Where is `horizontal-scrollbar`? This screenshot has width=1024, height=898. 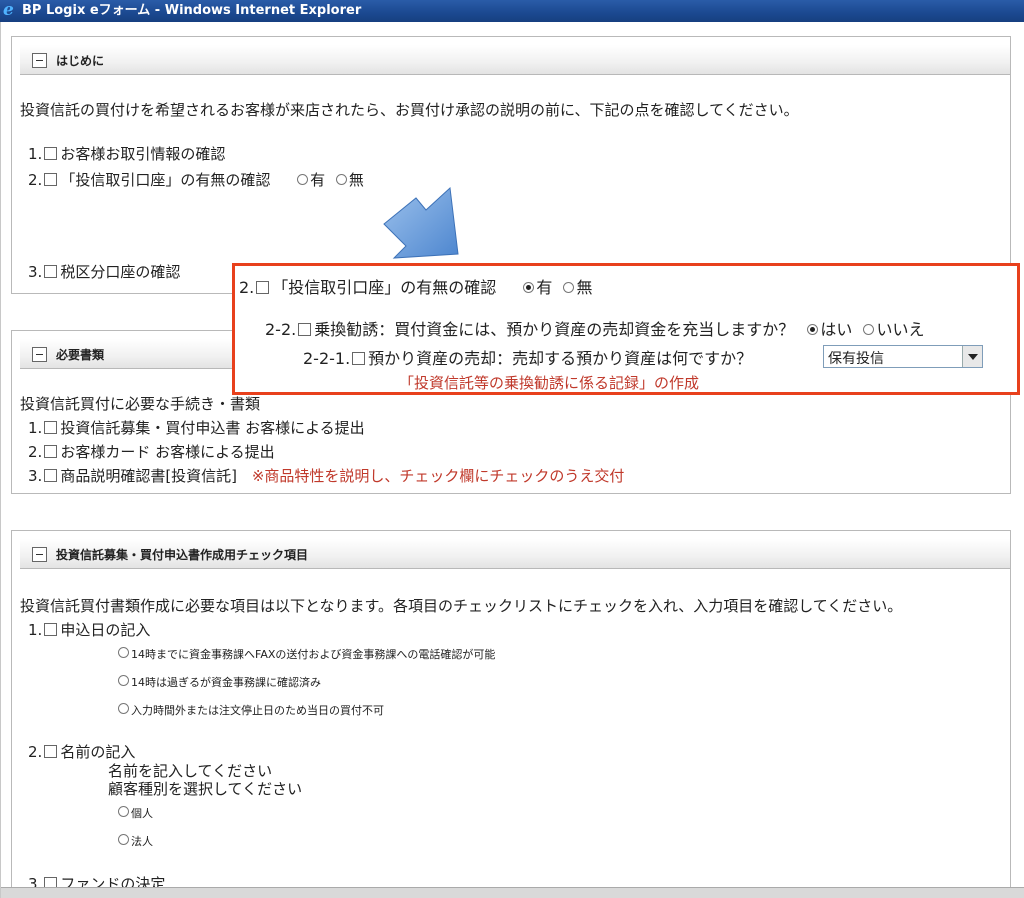 horizontal-scrollbar is located at coordinates (512, 892).